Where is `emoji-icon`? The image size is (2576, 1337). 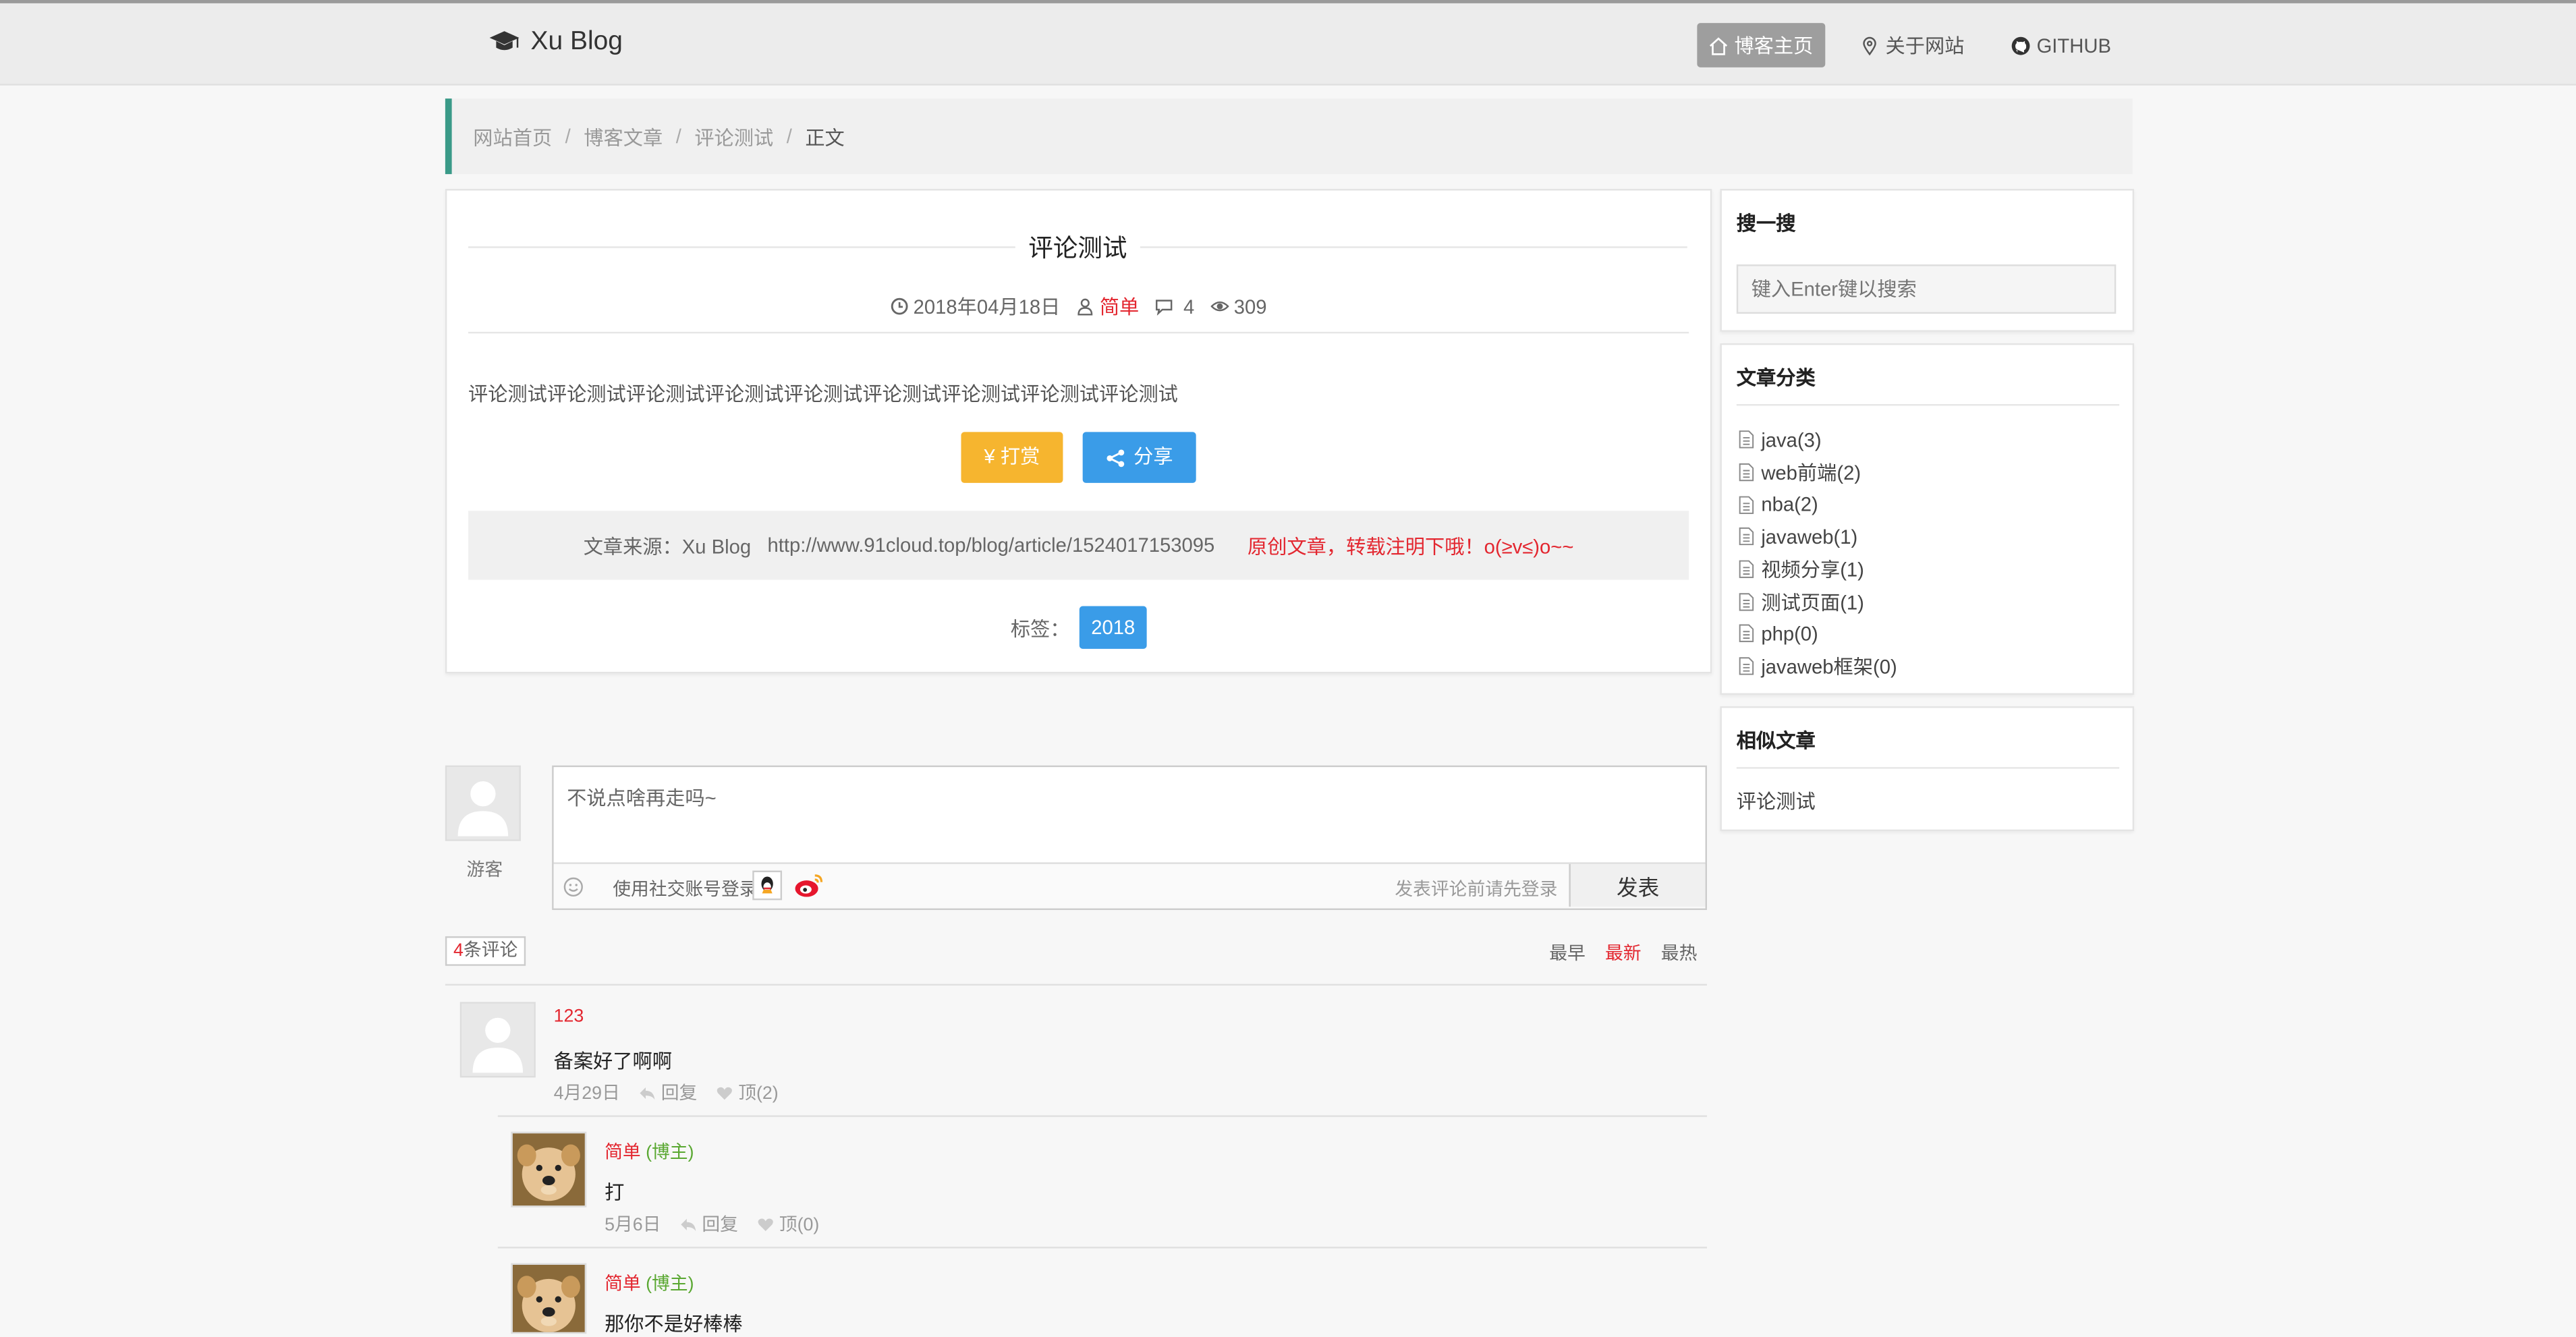 emoji-icon is located at coordinates (573, 887).